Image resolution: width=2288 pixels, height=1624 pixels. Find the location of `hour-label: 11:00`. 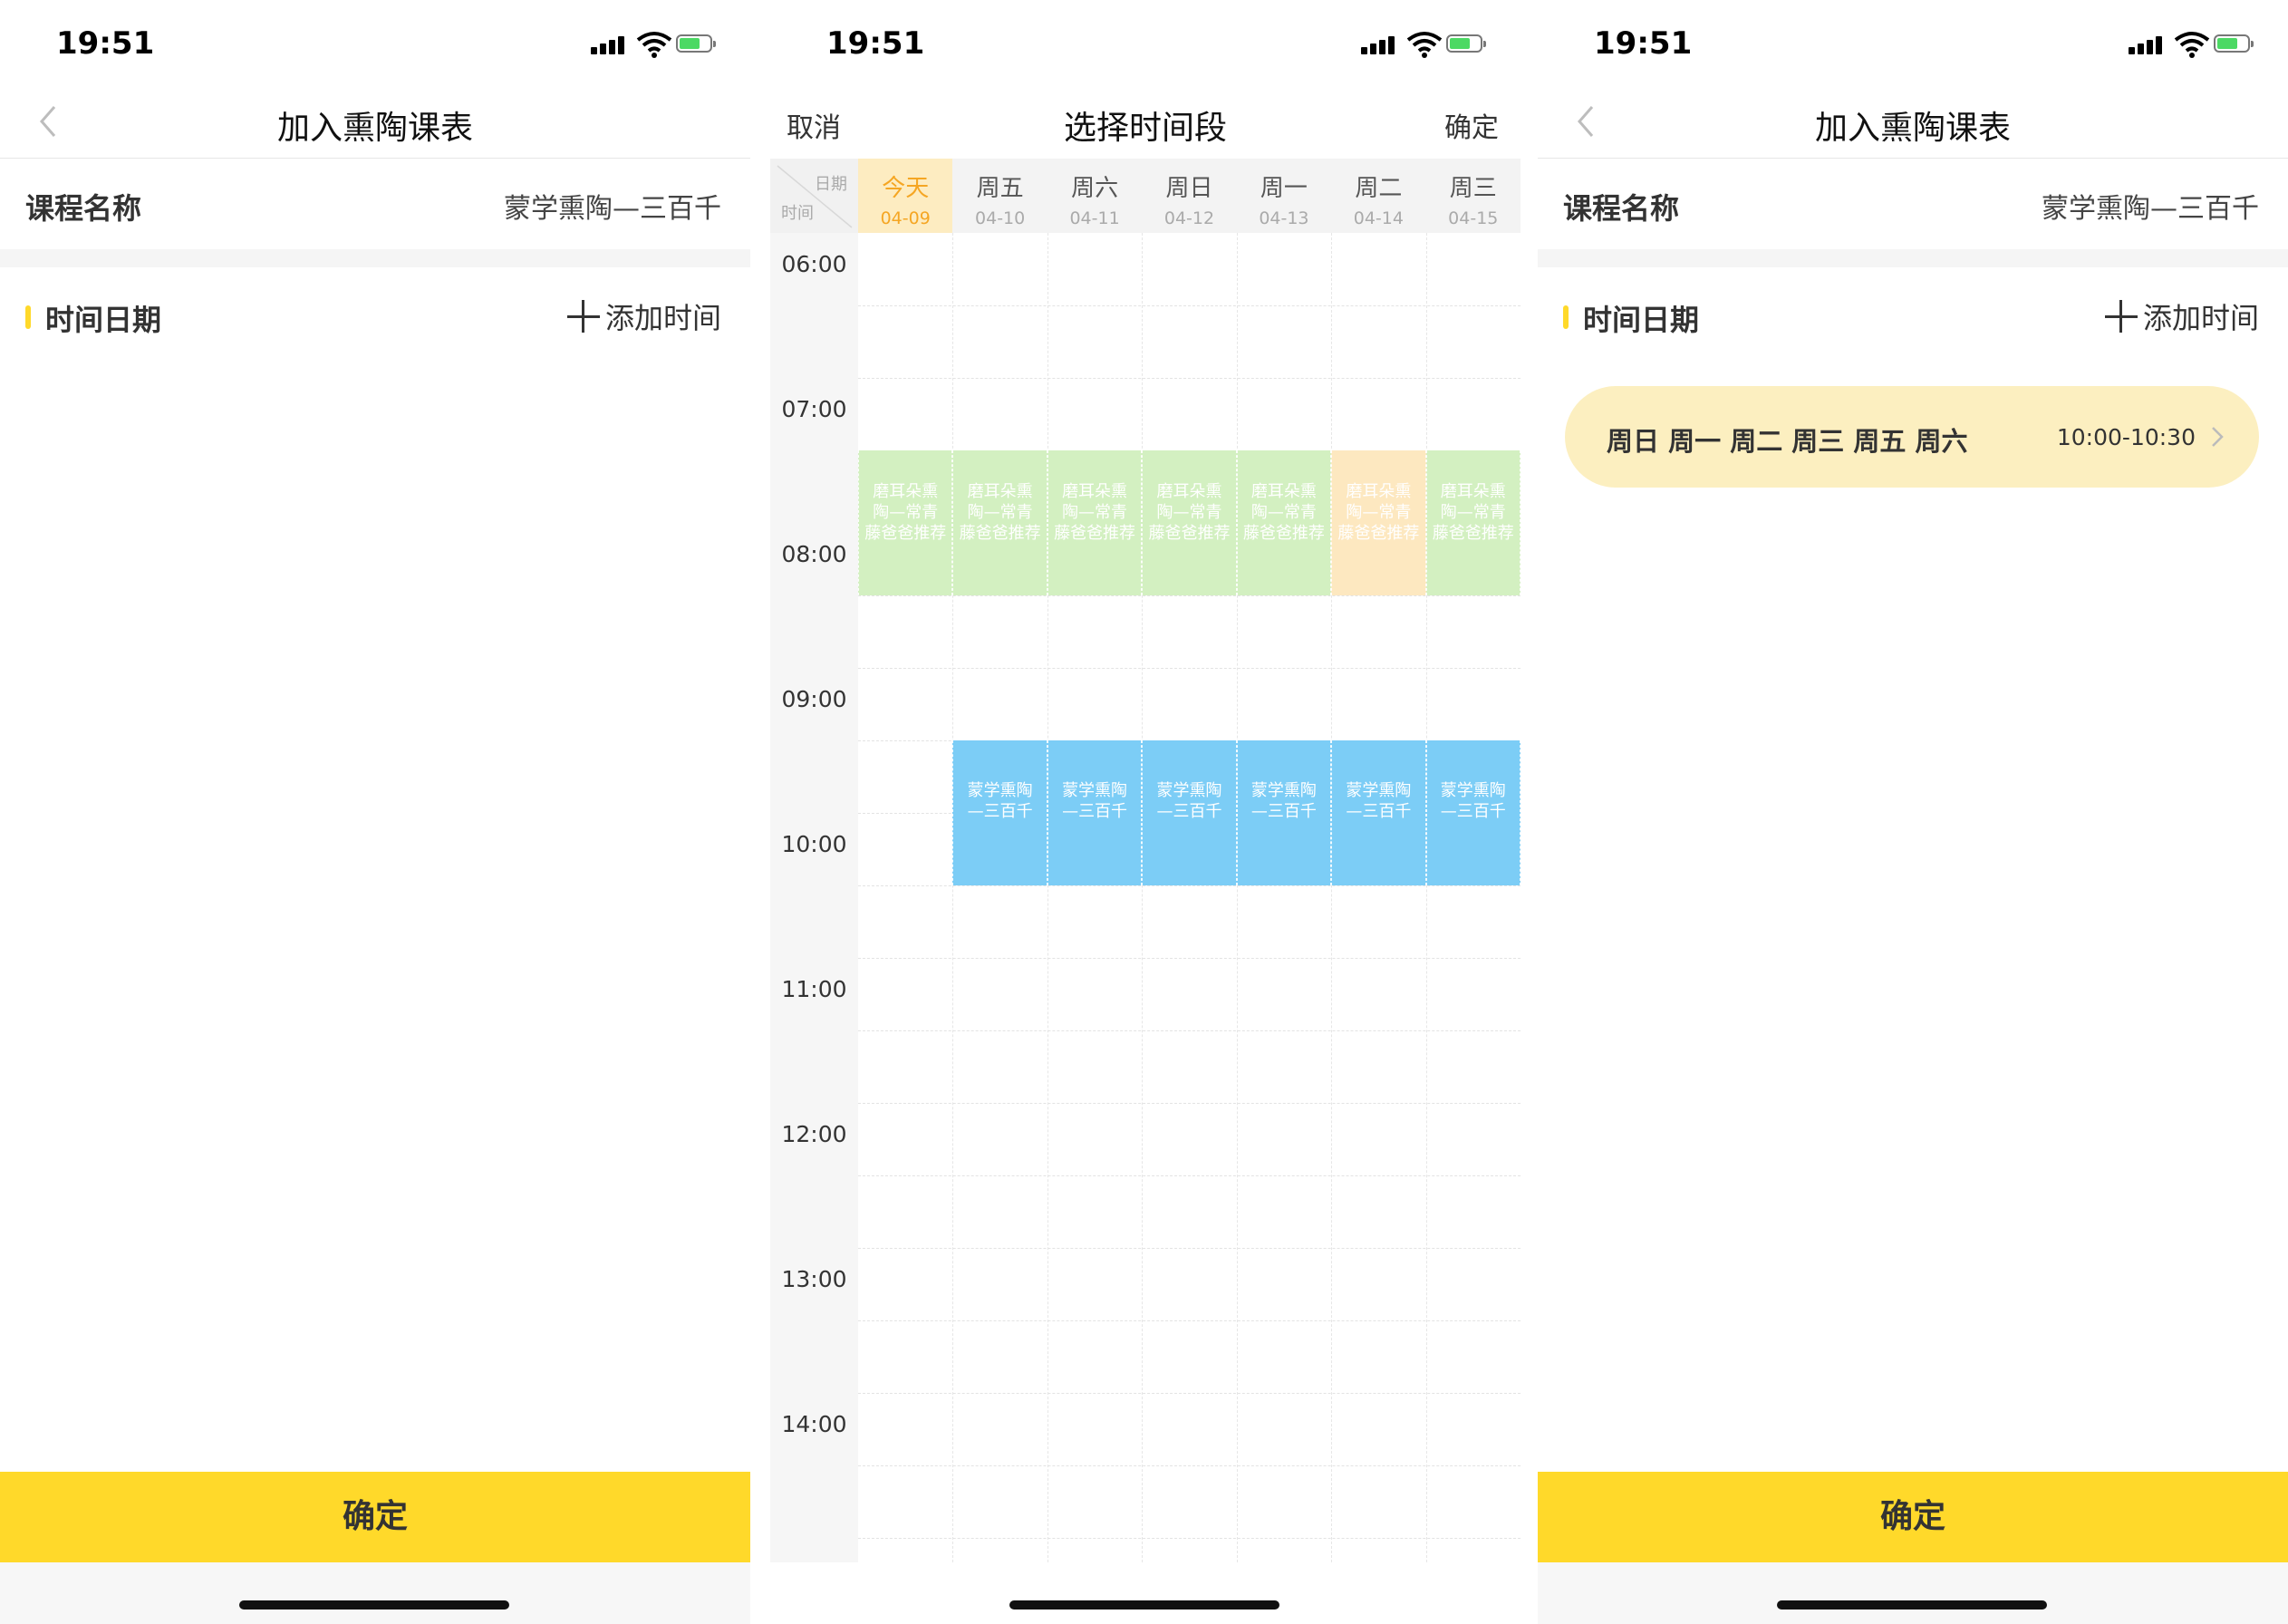

hour-label: 11:00 is located at coordinates (814, 989).